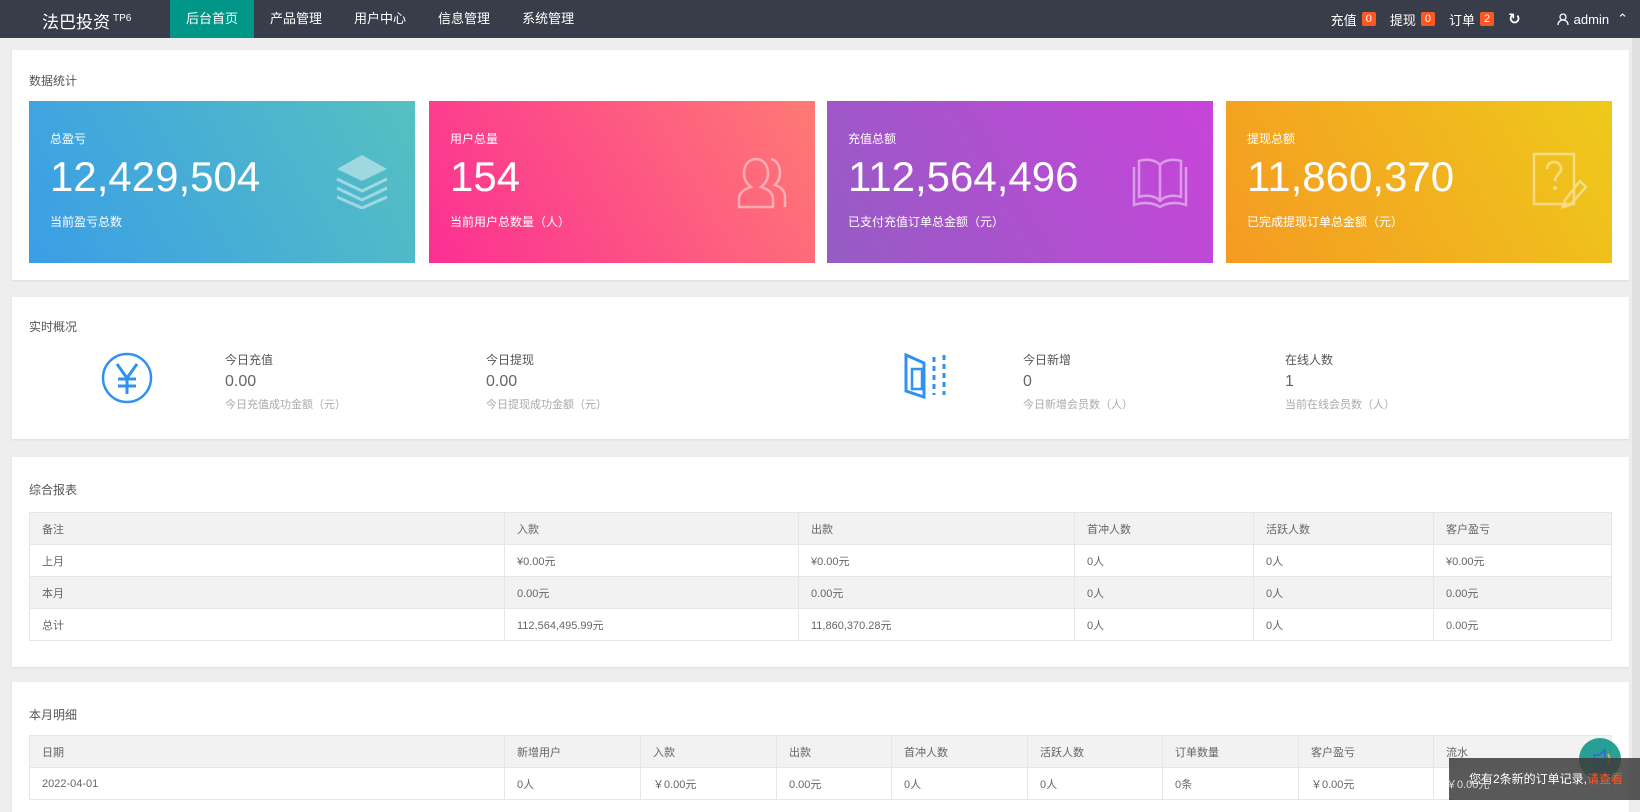 This screenshot has height=812, width=1640. I want to click on withdraw-notice: 提现 0, so click(1412, 19).